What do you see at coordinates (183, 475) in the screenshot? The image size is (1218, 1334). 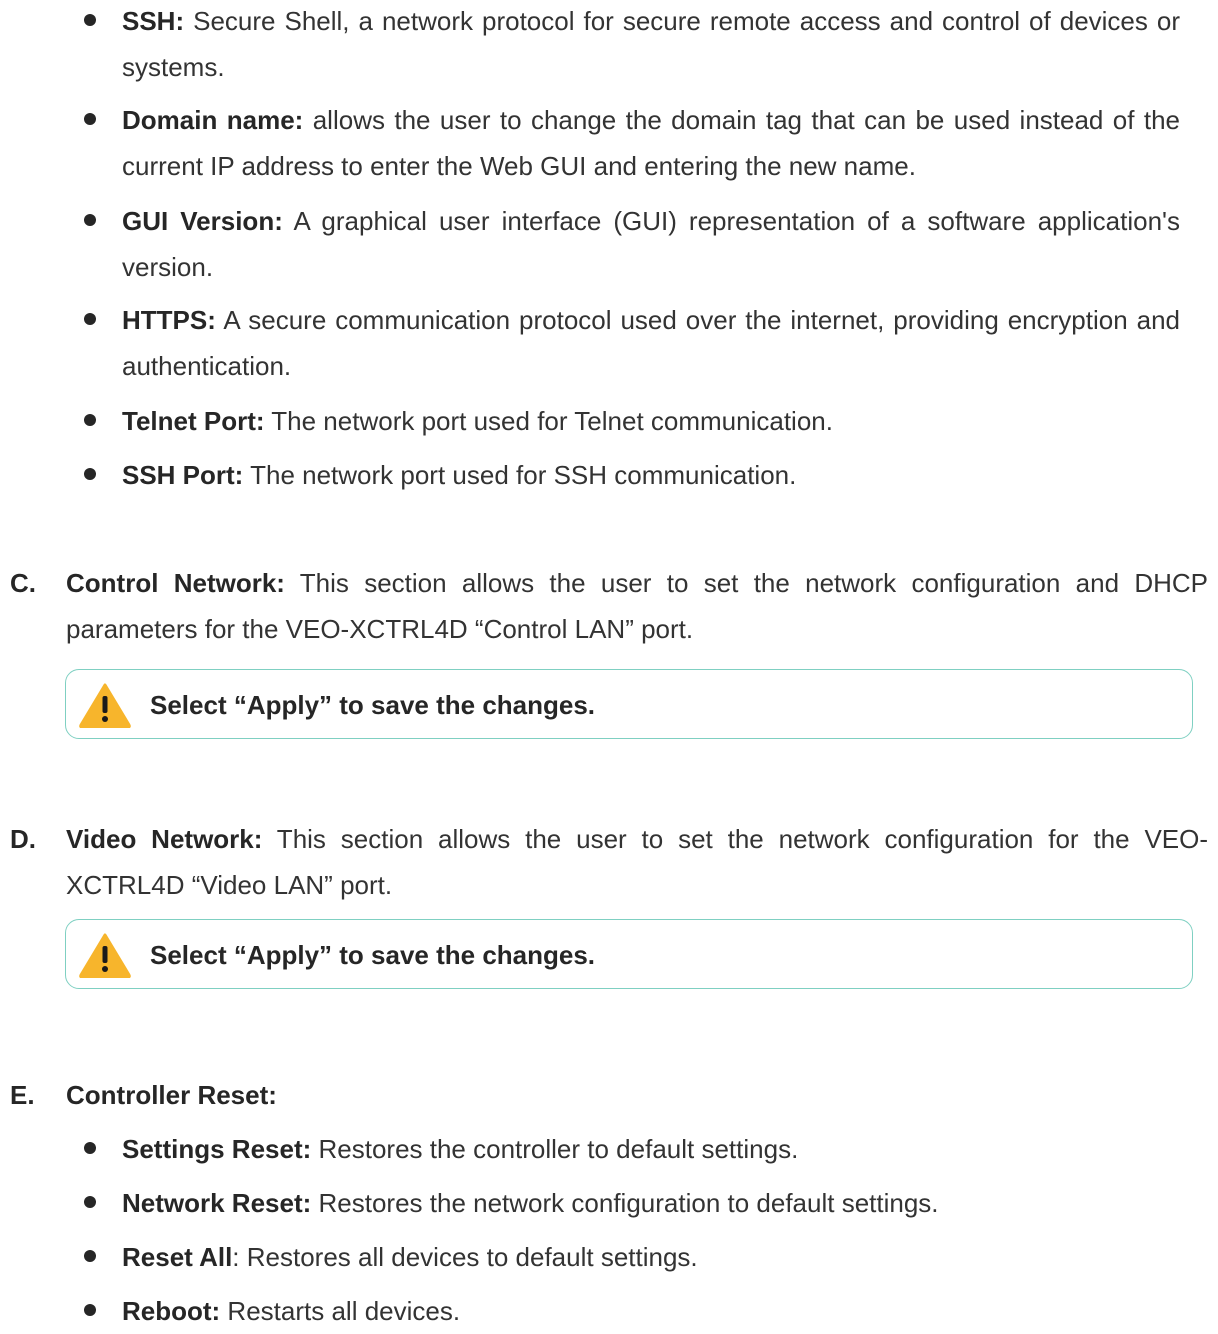 I see `term: SSH Port:` at bounding box center [183, 475].